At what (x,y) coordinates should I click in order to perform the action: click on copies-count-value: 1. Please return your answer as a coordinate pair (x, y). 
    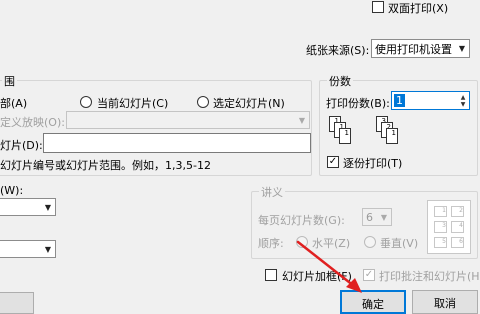
    Looking at the image, I should click on (399, 100).